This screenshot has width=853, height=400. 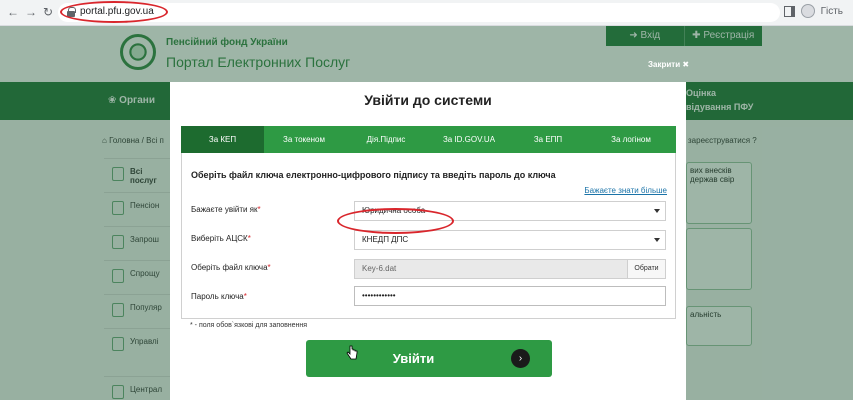 What do you see at coordinates (13, 12) in the screenshot?
I see `back-icon: ←` at bounding box center [13, 12].